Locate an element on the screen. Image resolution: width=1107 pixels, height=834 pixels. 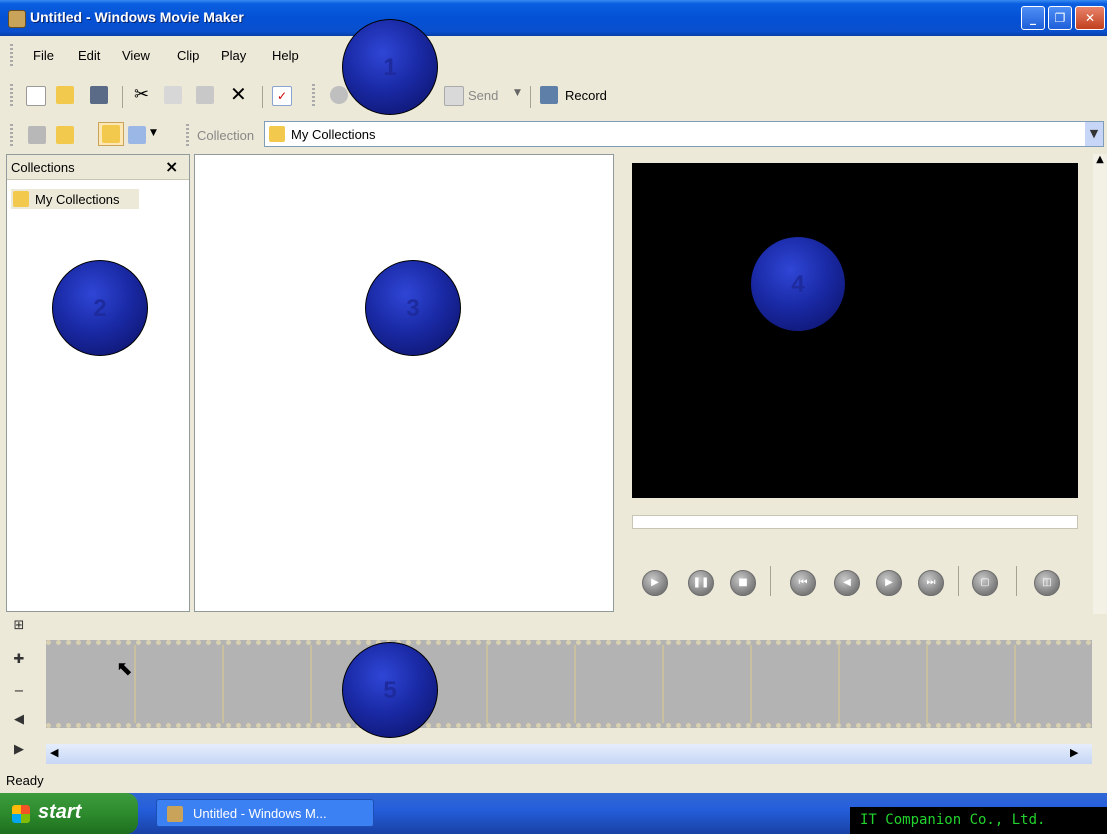
callout-5: 5 is located at coordinates (390, 690).